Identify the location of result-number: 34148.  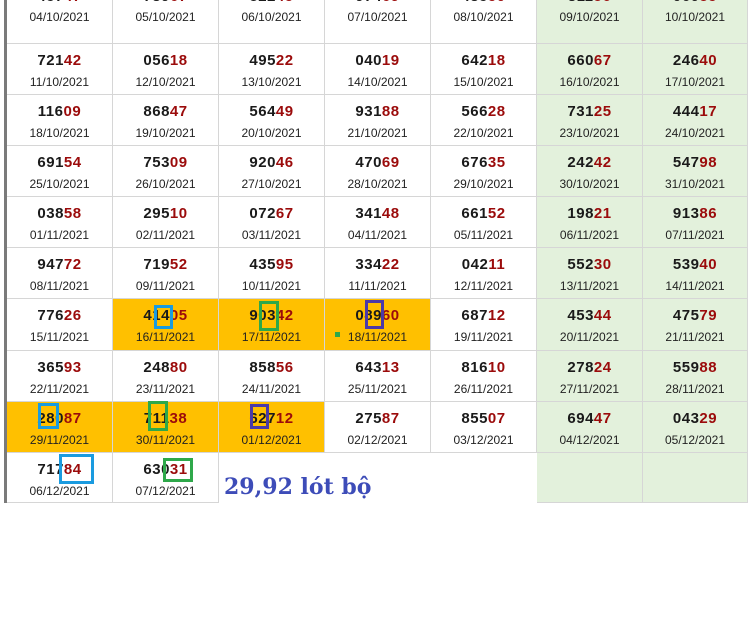
(377, 214).